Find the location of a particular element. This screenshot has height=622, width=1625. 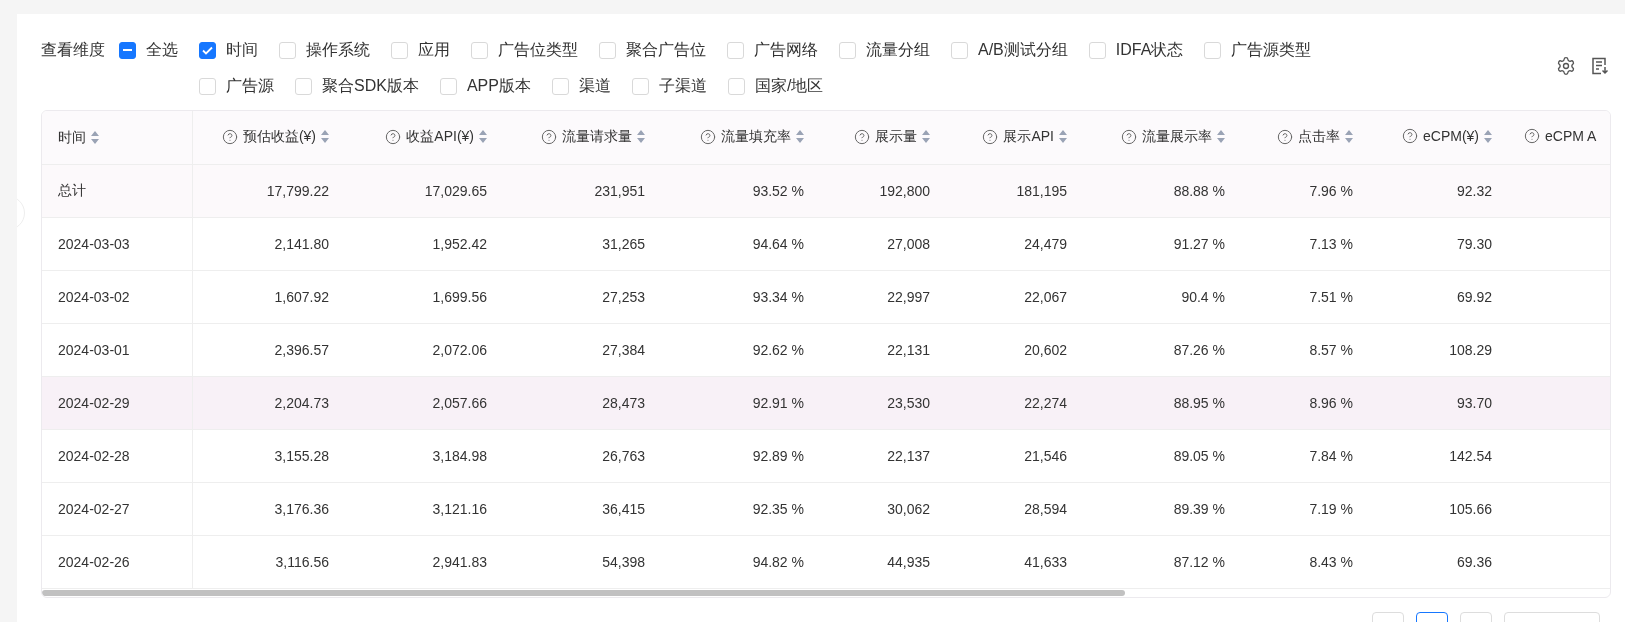

table-cell: 192,800 is located at coordinates (883, 191).